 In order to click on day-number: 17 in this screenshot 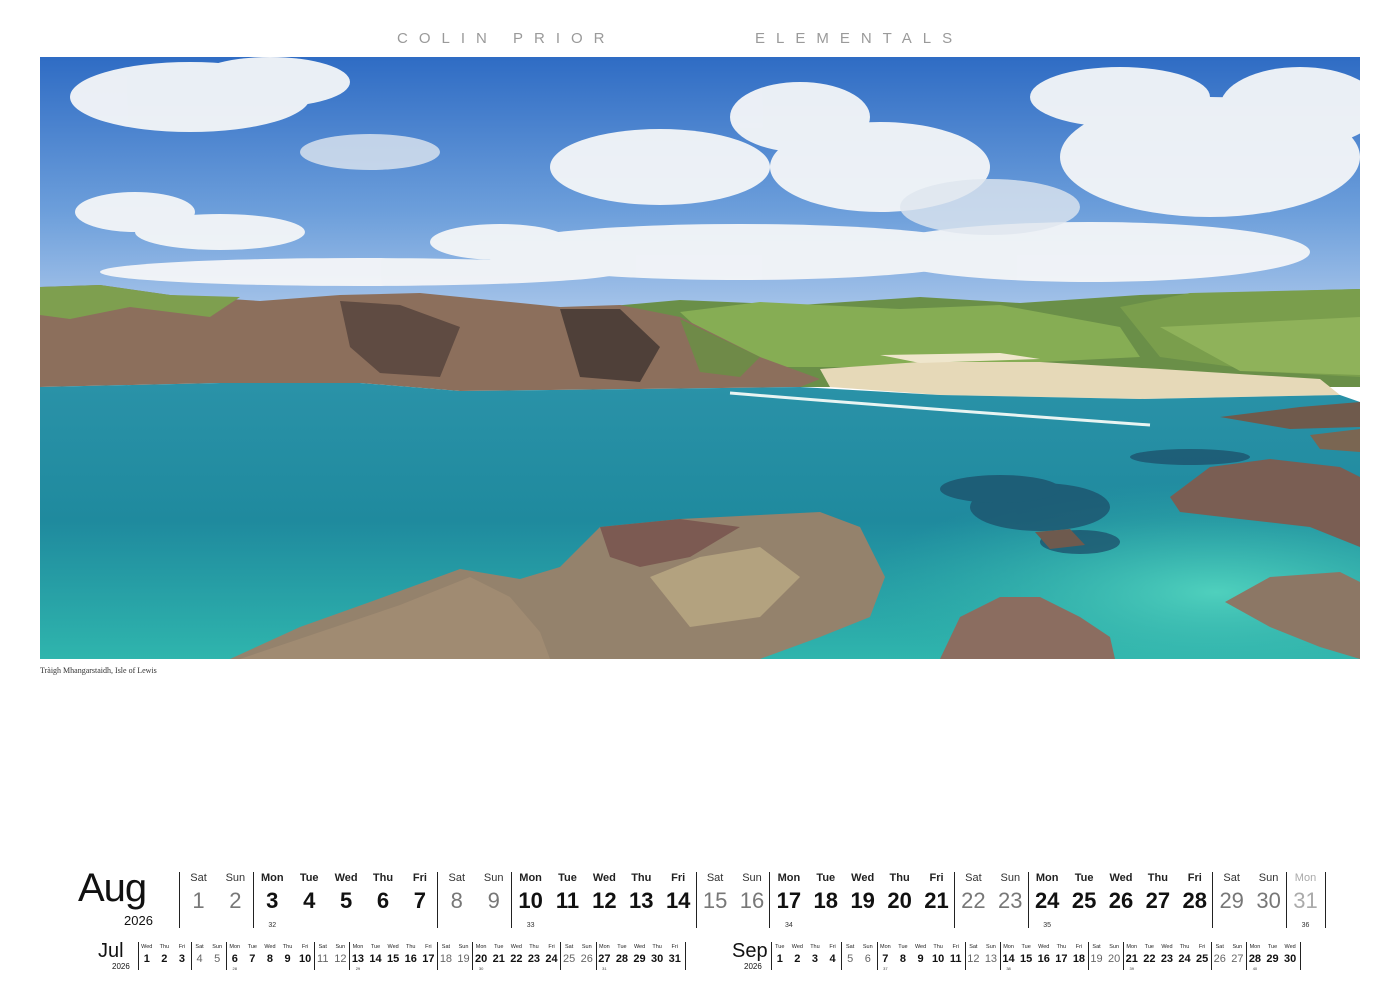, I will do `click(789, 900)`.